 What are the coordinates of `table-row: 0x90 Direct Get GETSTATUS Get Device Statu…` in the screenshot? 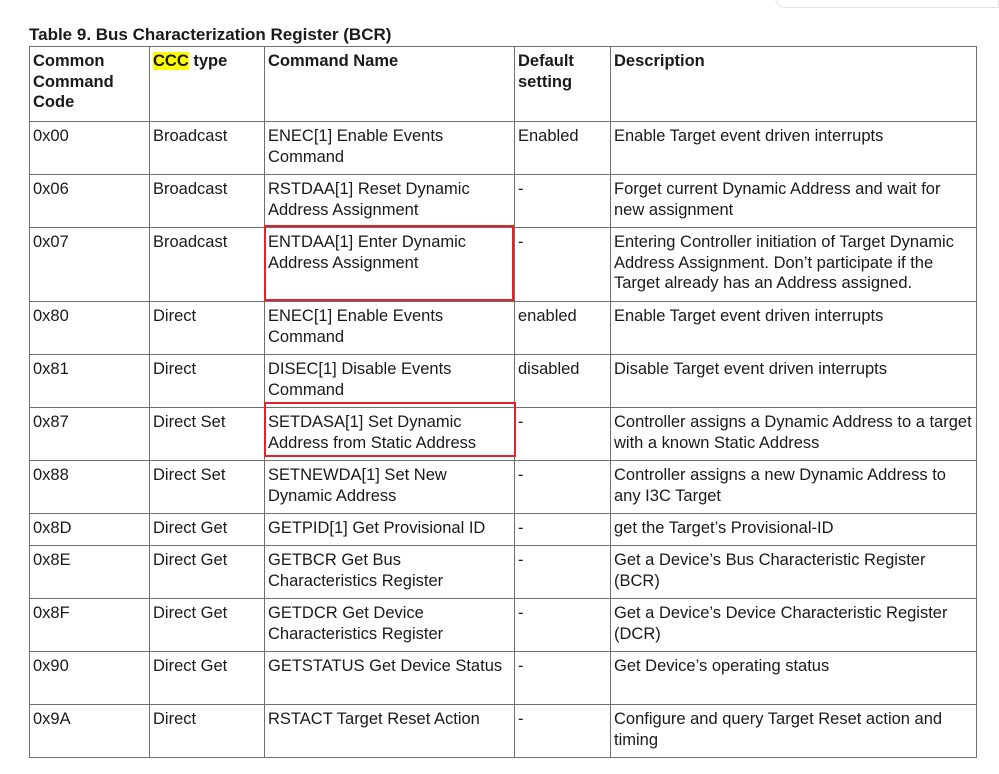 It's located at (503, 678).